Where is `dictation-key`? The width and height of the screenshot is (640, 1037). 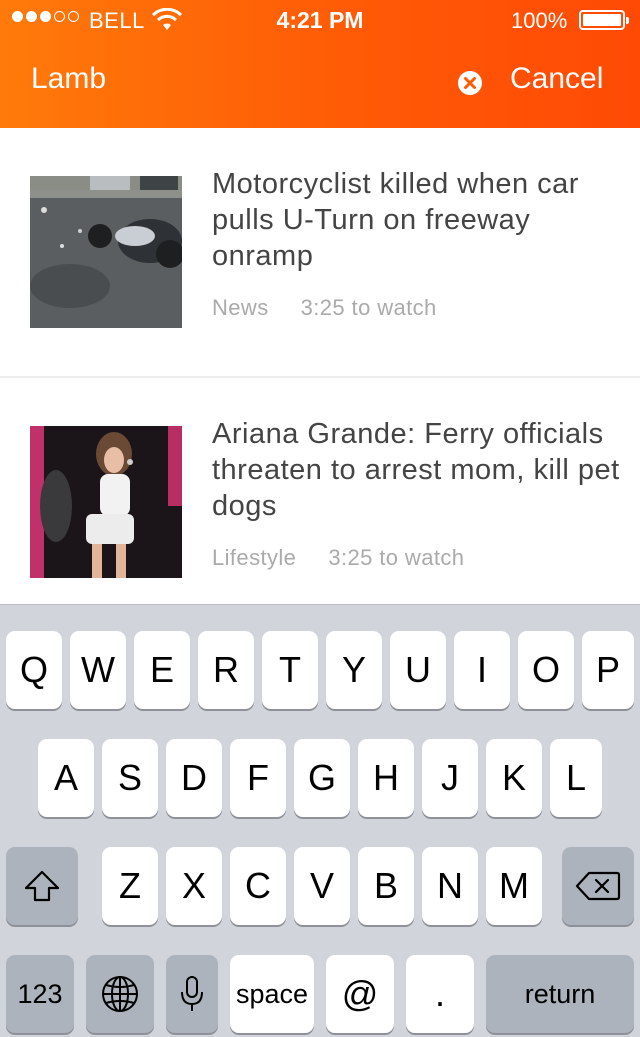
dictation-key is located at coordinates (192, 994).